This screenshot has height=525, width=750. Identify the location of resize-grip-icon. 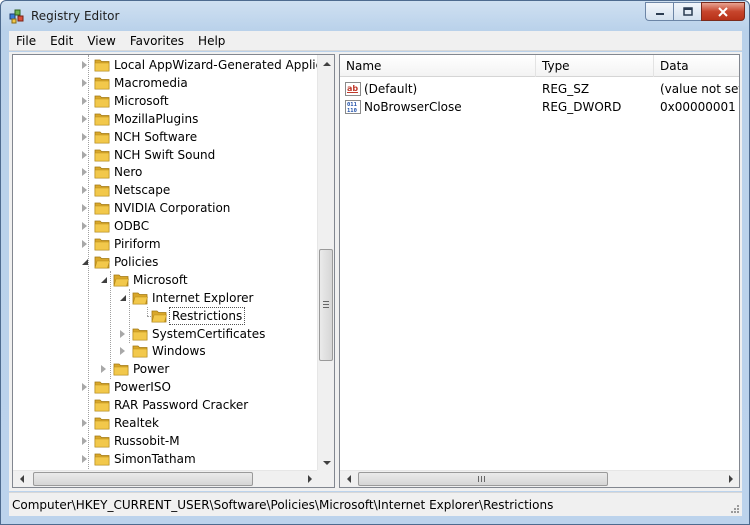
(734, 508).